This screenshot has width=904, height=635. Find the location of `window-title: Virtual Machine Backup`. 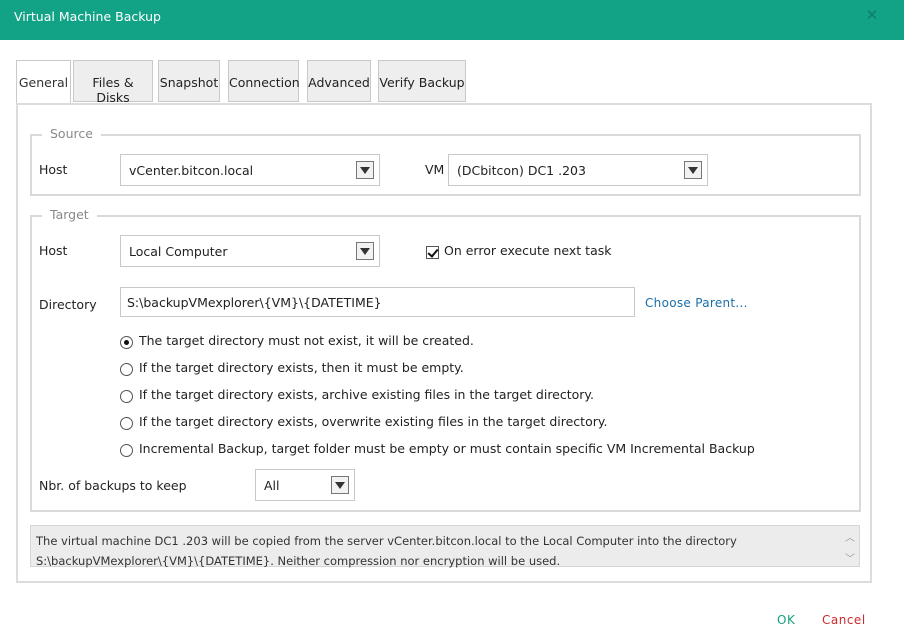

window-title: Virtual Machine Backup is located at coordinates (87, 16).